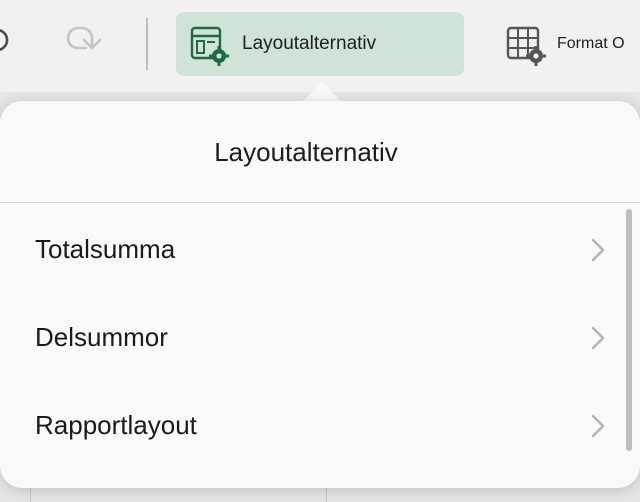 This screenshot has height=502, width=640. Describe the element at coordinates (591, 43) in the screenshot. I see `format-label: Format O` at that location.